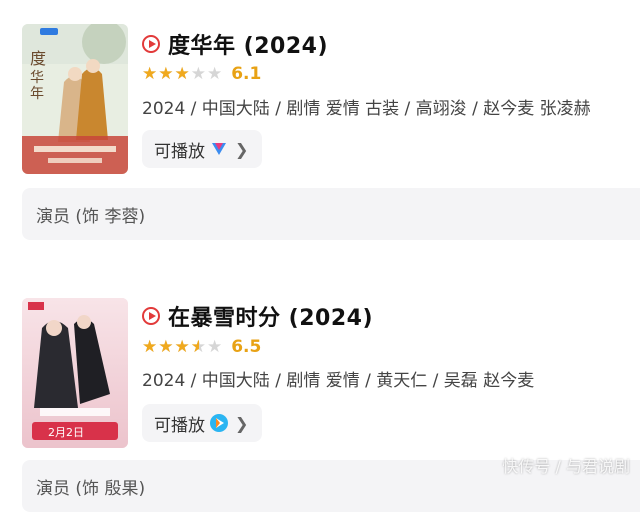 The height and width of the screenshot is (512, 640). I want to click on rating-row: ★★★★★ ★★★★★ 6.5, so click(201, 347).